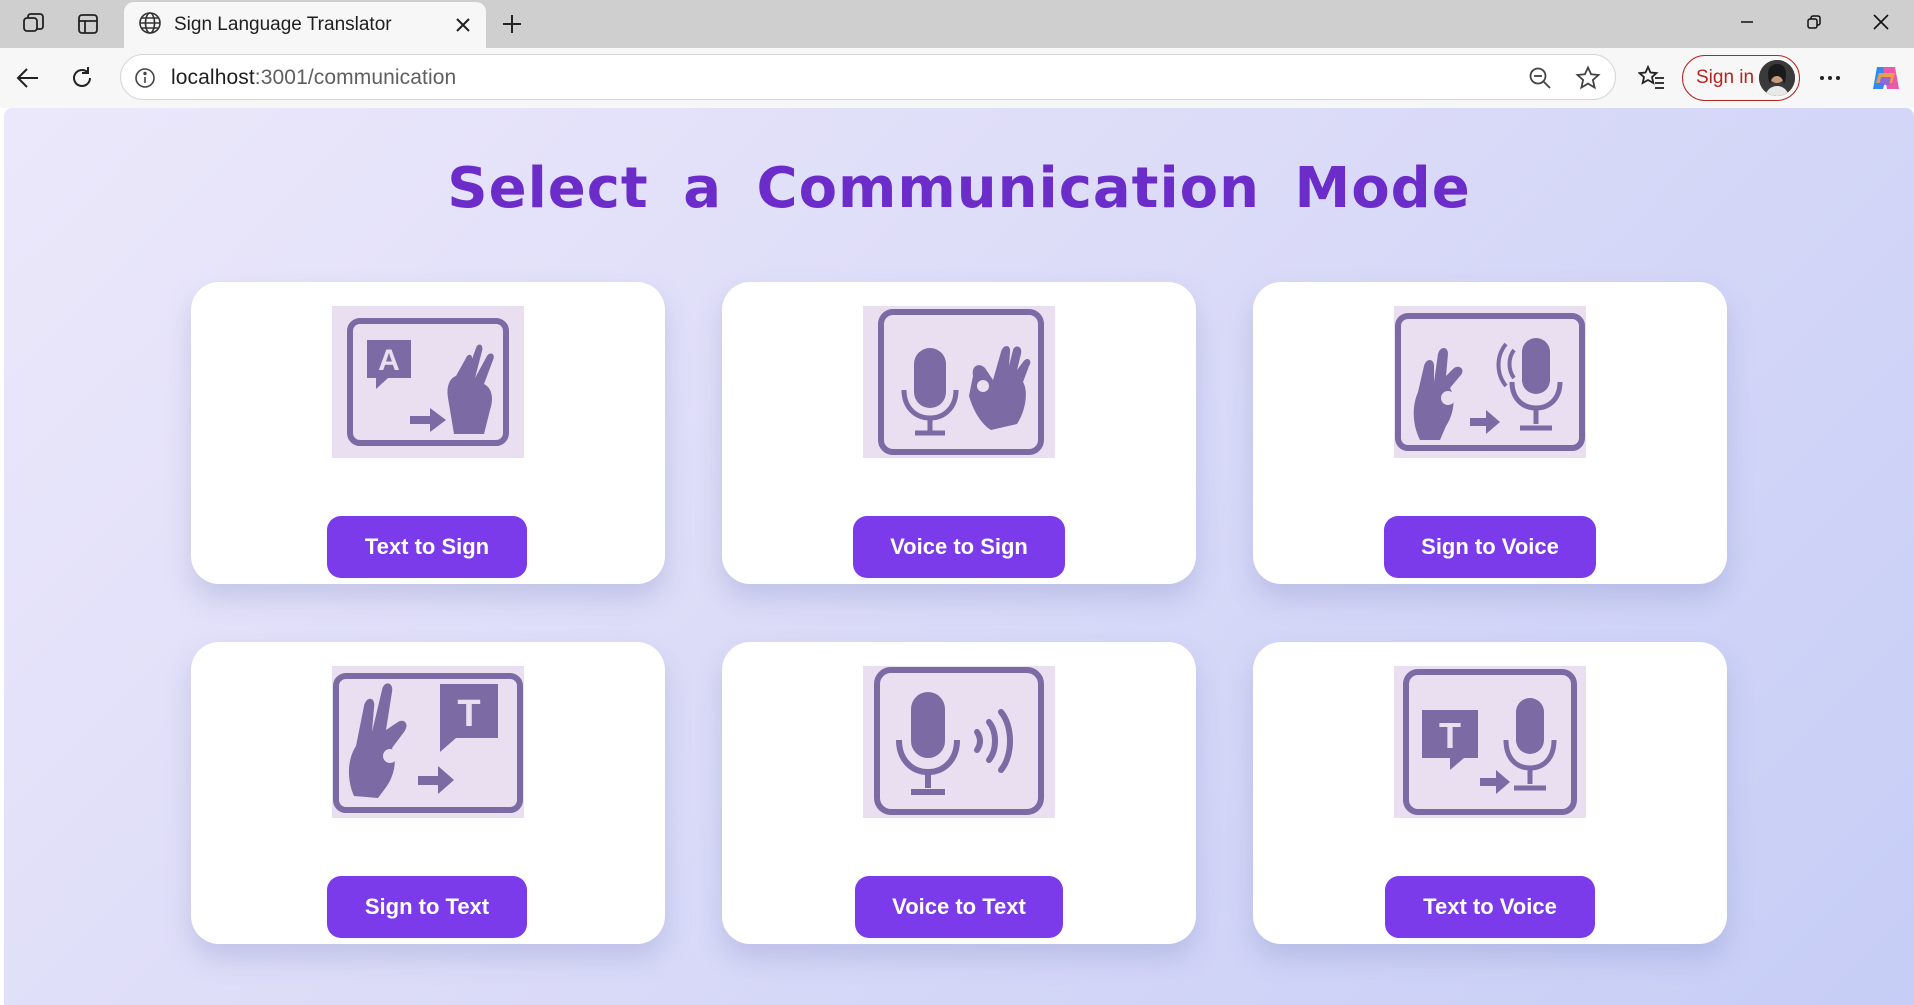 This screenshot has height=1005, width=1914. Describe the element at coordinates (88, 24) in the screenshot. I see `vertical-tabs-icon` at that location.